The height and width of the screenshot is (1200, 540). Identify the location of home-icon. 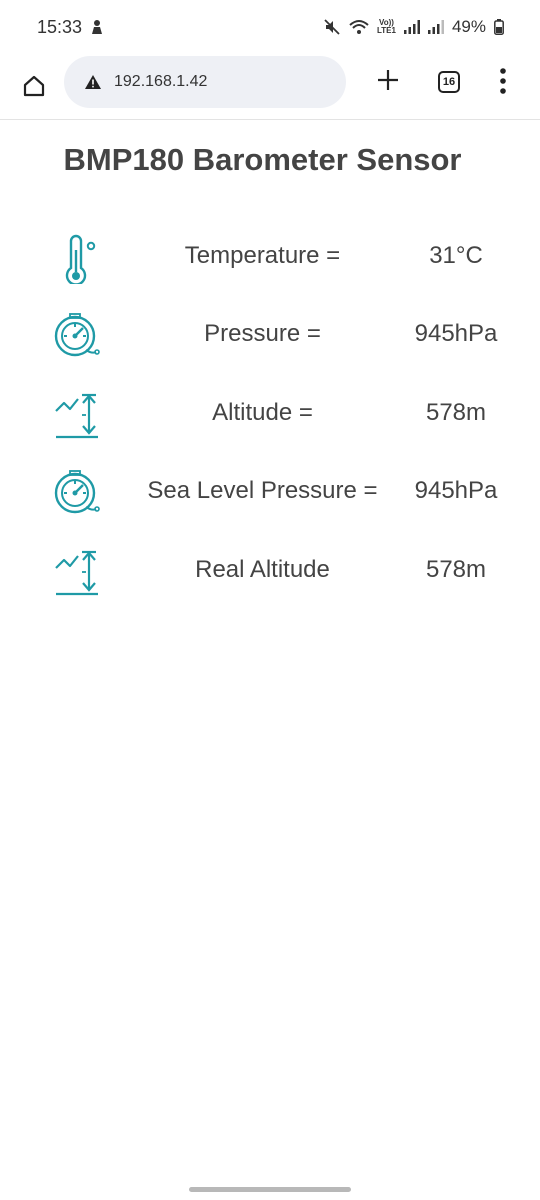
(34, 86).